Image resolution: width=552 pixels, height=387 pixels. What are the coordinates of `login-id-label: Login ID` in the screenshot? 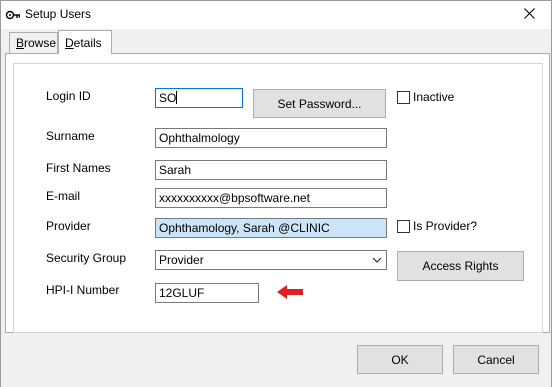 It's located at (68, 96).